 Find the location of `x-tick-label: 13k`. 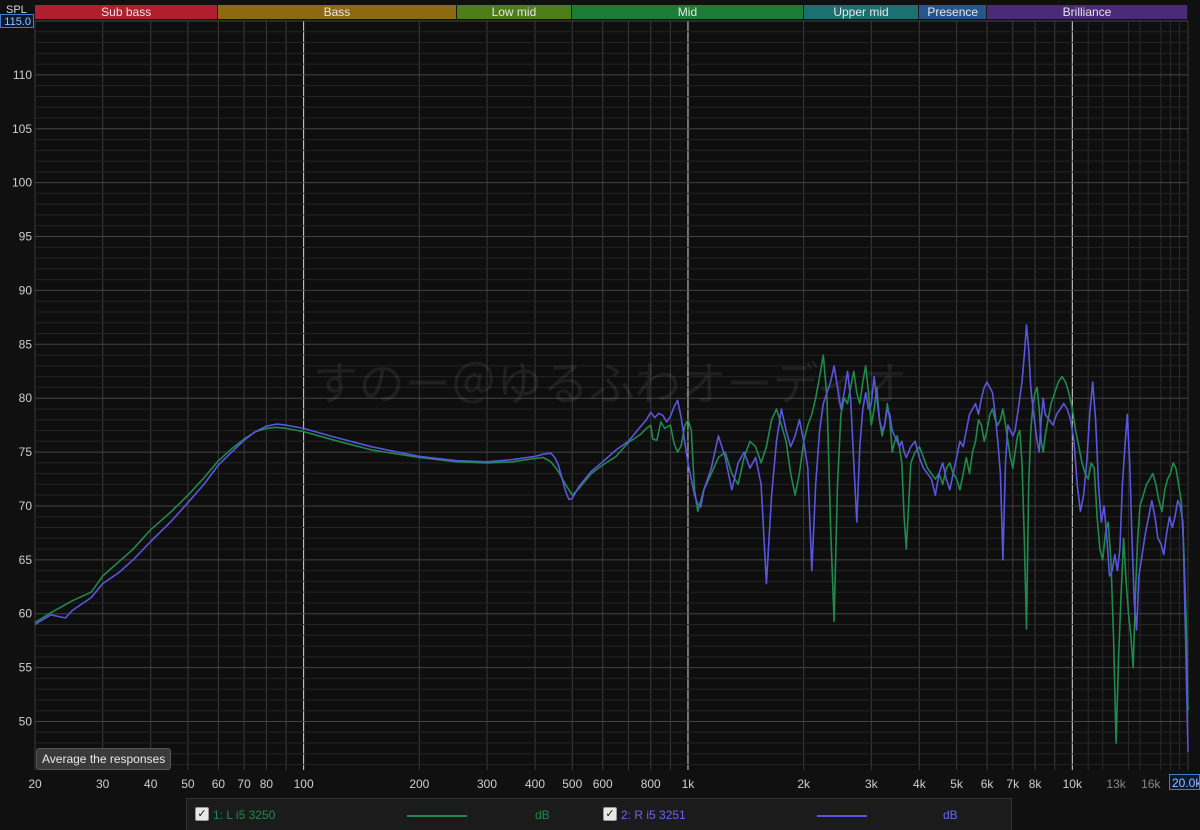

x-tick-label: 13k is located at coordinates (1116, 784).